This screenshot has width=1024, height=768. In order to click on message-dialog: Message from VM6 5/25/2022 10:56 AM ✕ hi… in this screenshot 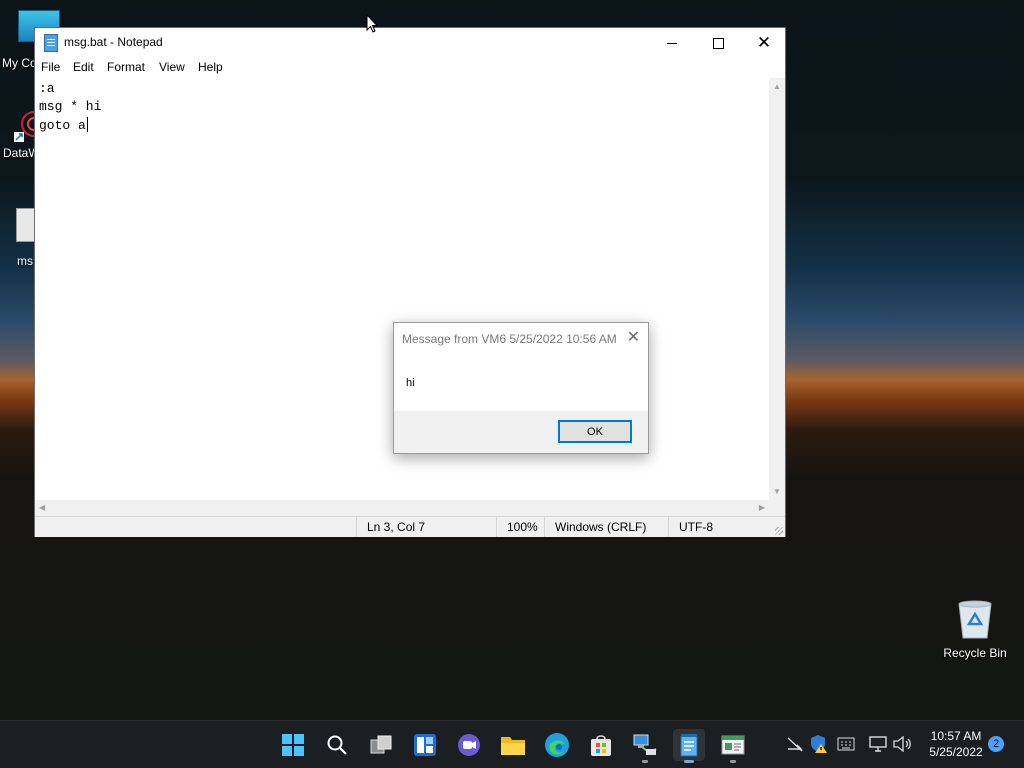, I will do `click(521, 388)`.